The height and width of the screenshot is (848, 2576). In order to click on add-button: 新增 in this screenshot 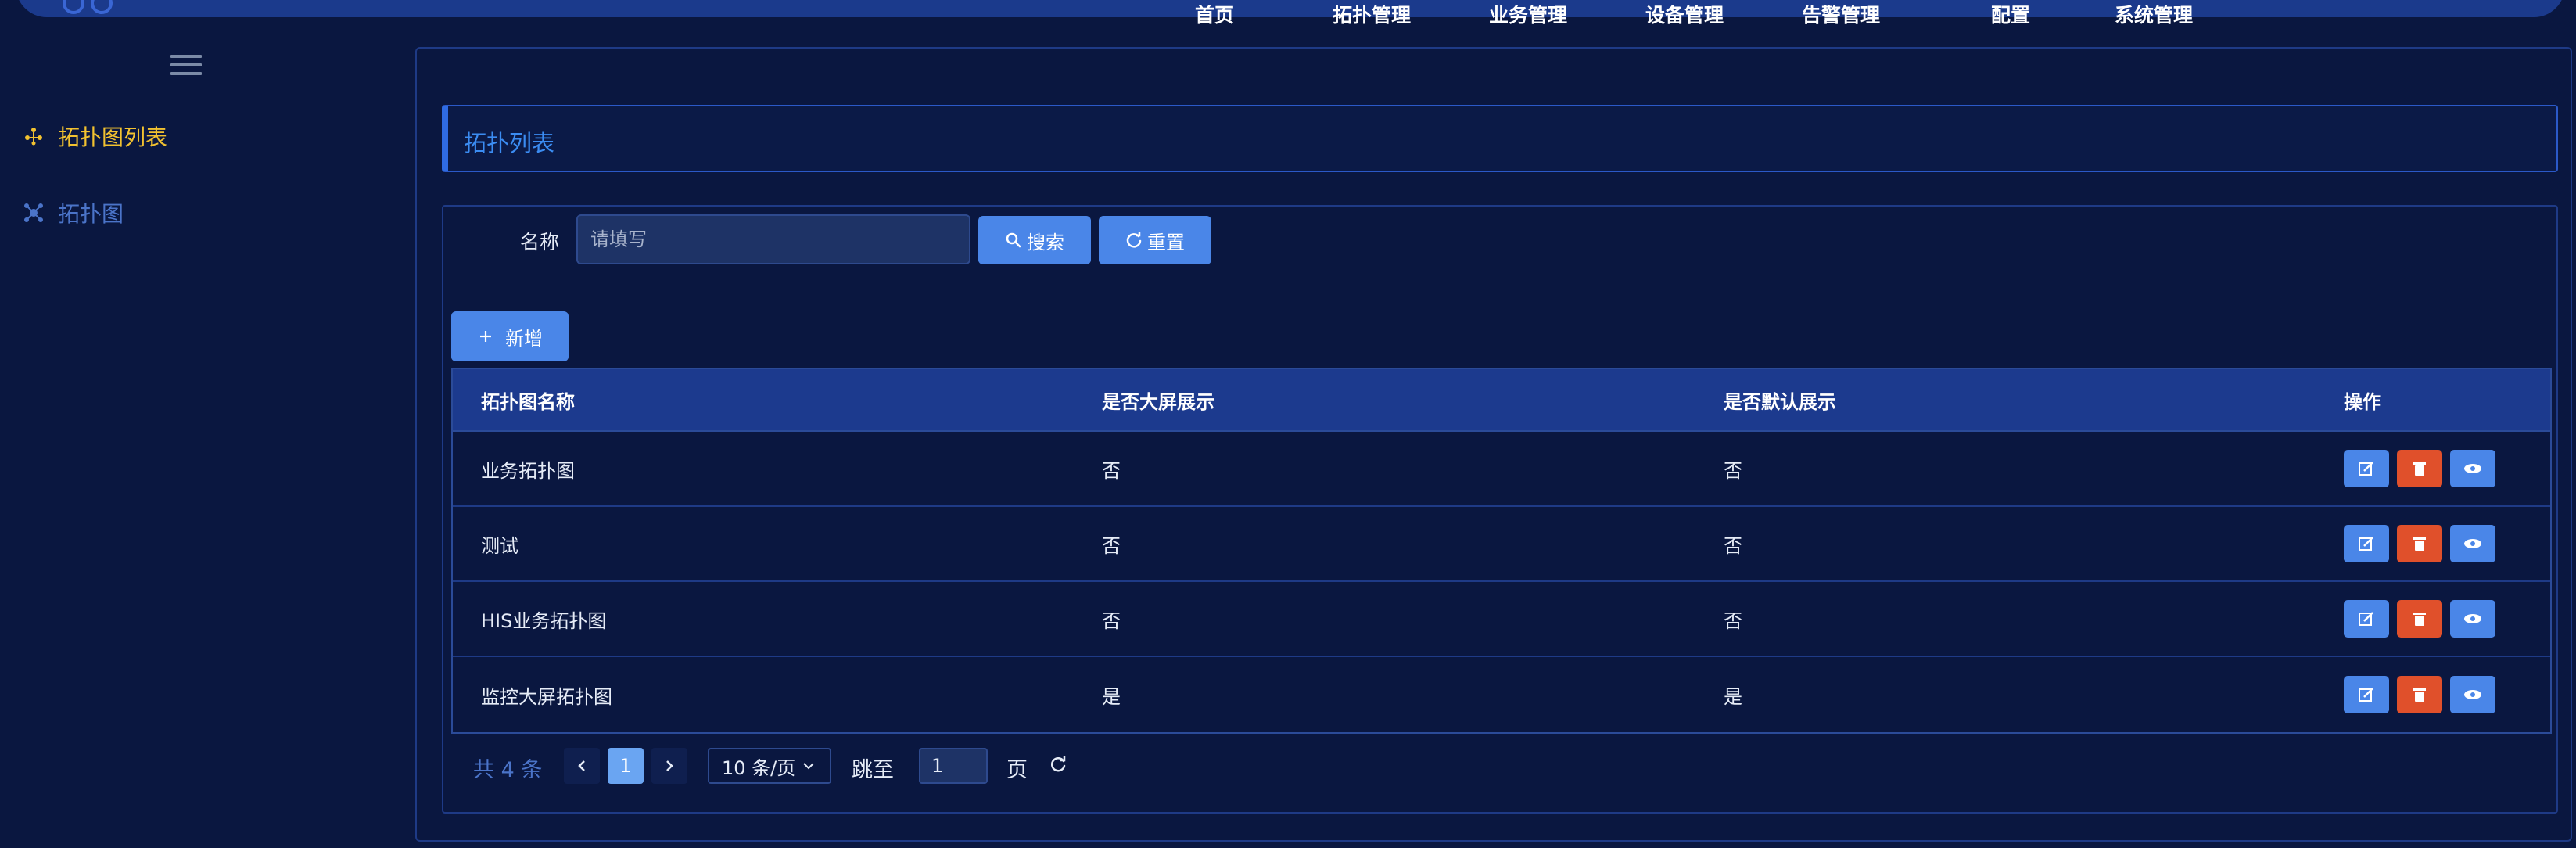, I will do `click(510, 336)`.